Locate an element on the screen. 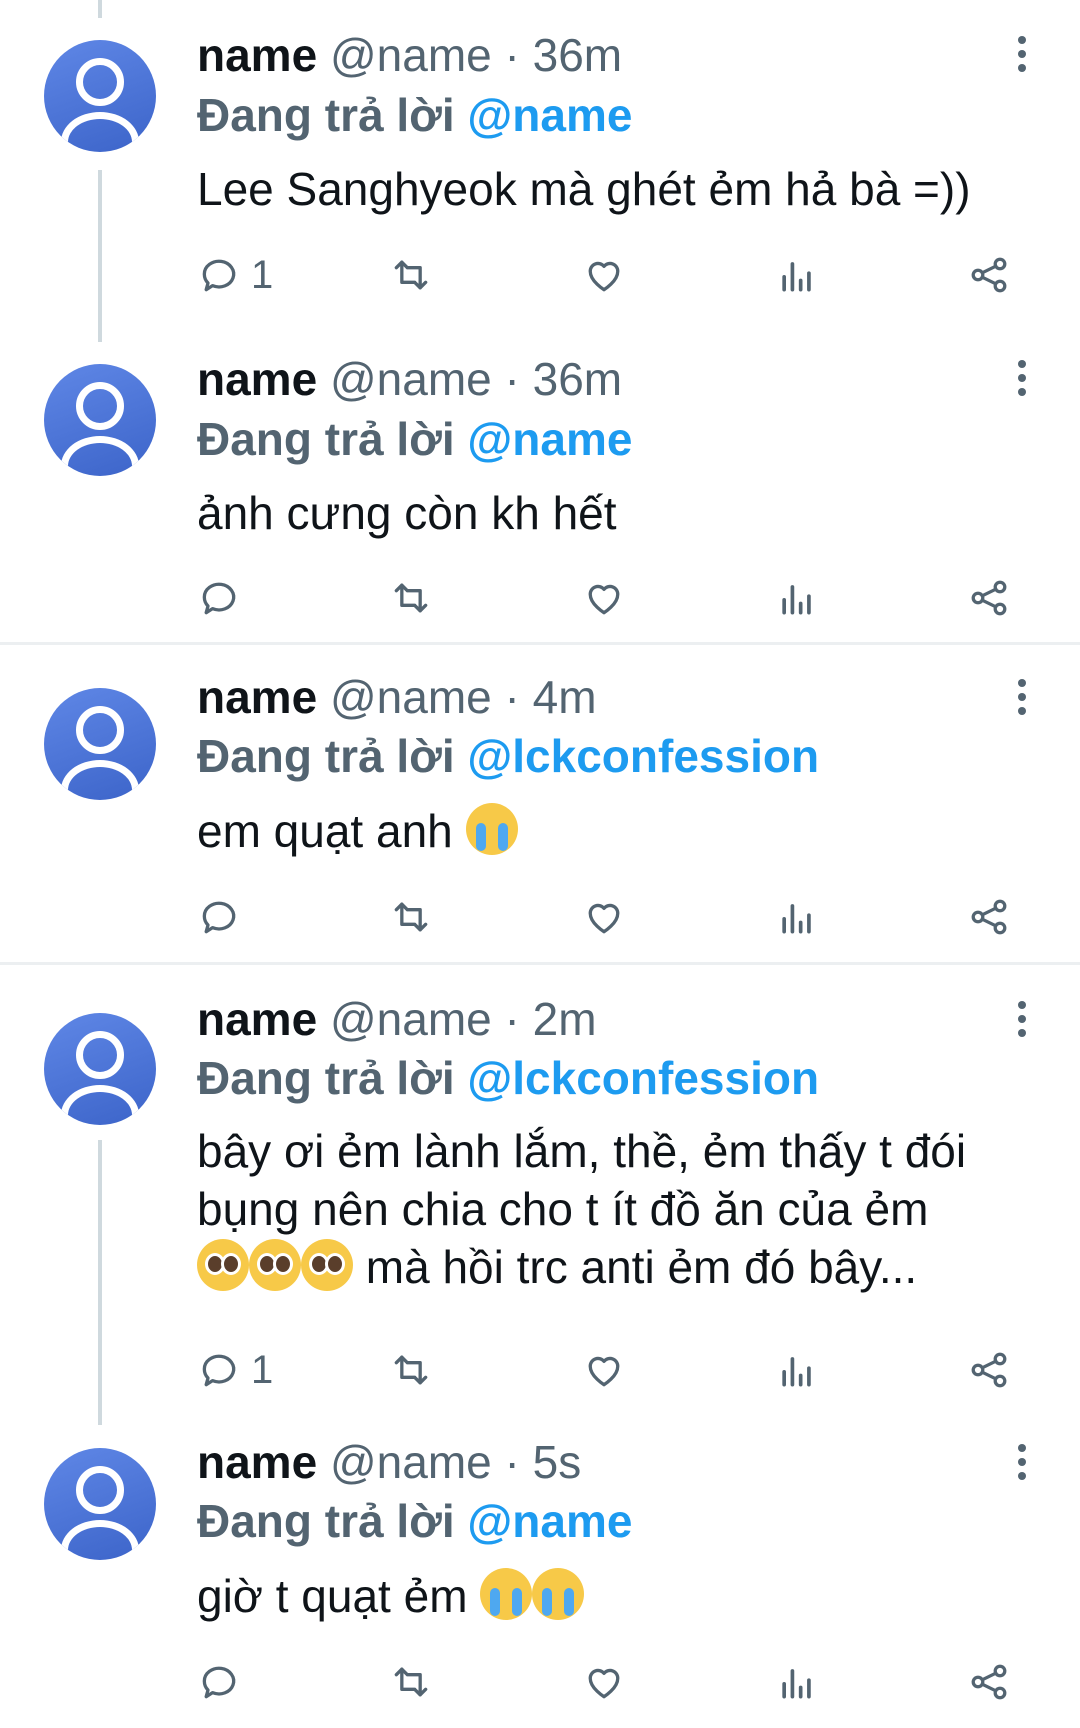 The image size is (1080, 1728). action-bar: 1 is located at coordinates (612, 1370).